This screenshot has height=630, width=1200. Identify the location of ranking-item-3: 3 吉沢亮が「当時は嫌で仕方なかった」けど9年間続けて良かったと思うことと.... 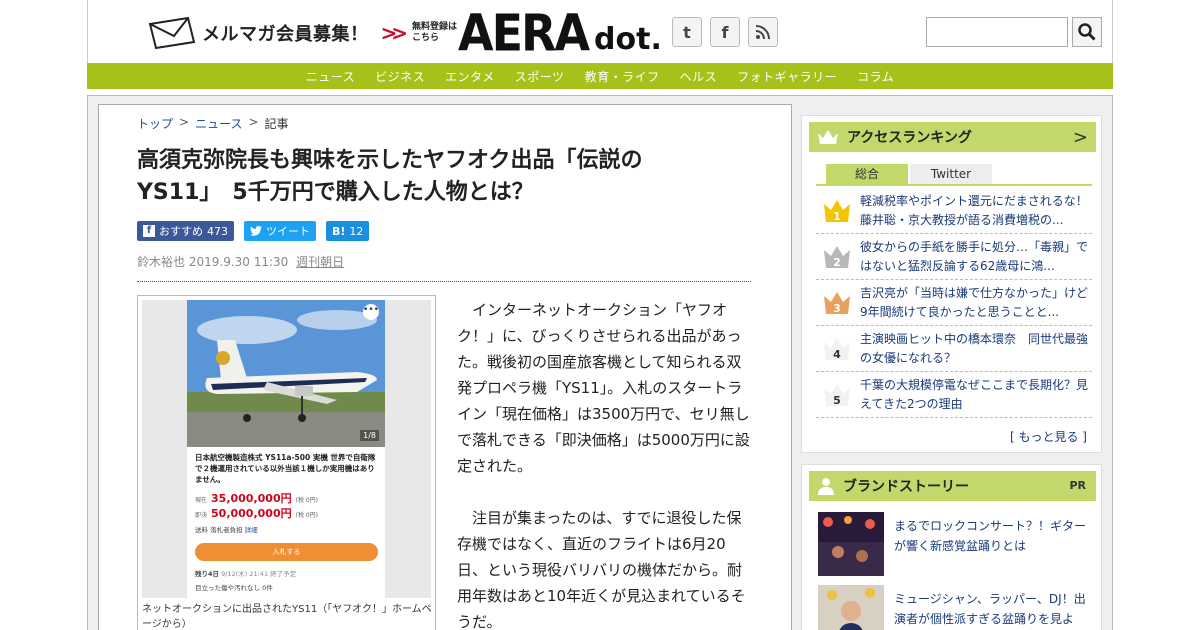
(954, 303).